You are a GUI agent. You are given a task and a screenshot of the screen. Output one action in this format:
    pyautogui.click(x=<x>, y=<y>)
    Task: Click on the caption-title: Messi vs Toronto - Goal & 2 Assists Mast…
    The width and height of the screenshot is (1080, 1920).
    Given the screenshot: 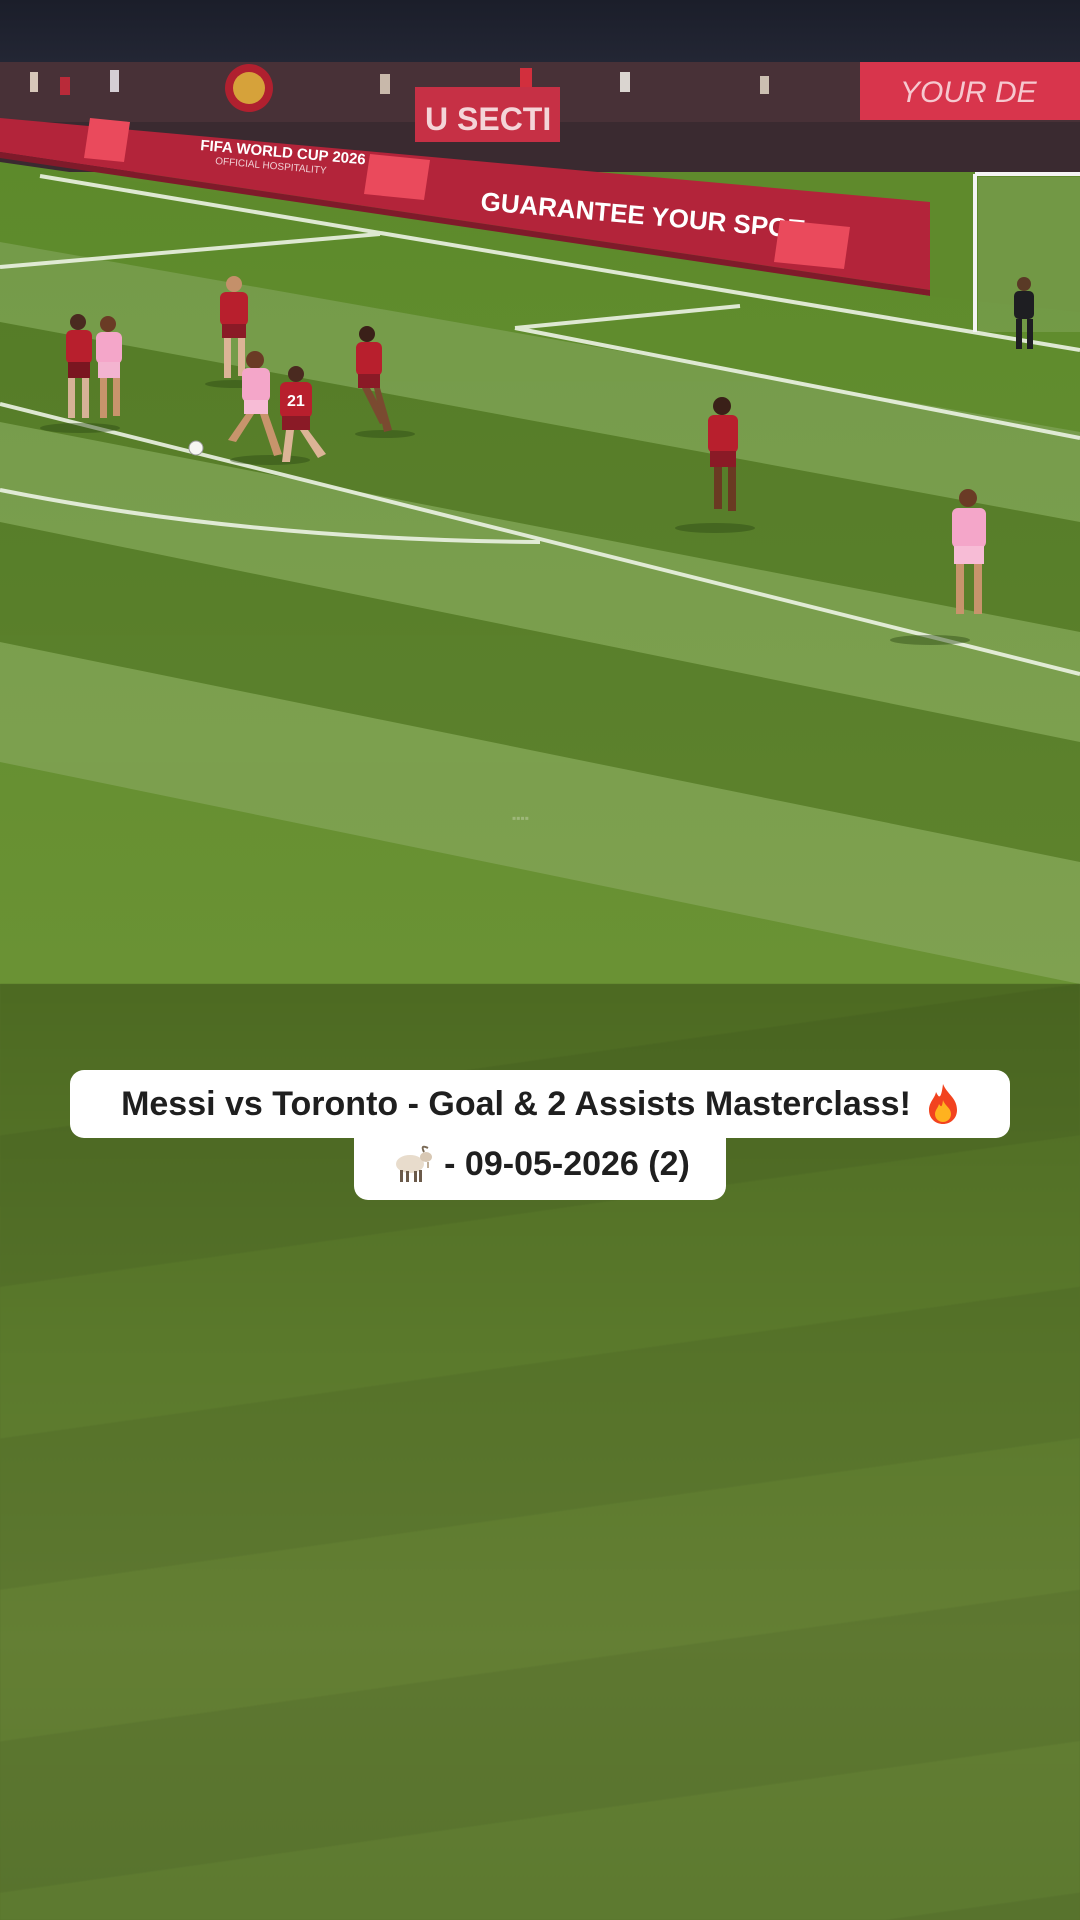 What is the action you would take?
    pyautogui.click(x=516, y=1104)
    